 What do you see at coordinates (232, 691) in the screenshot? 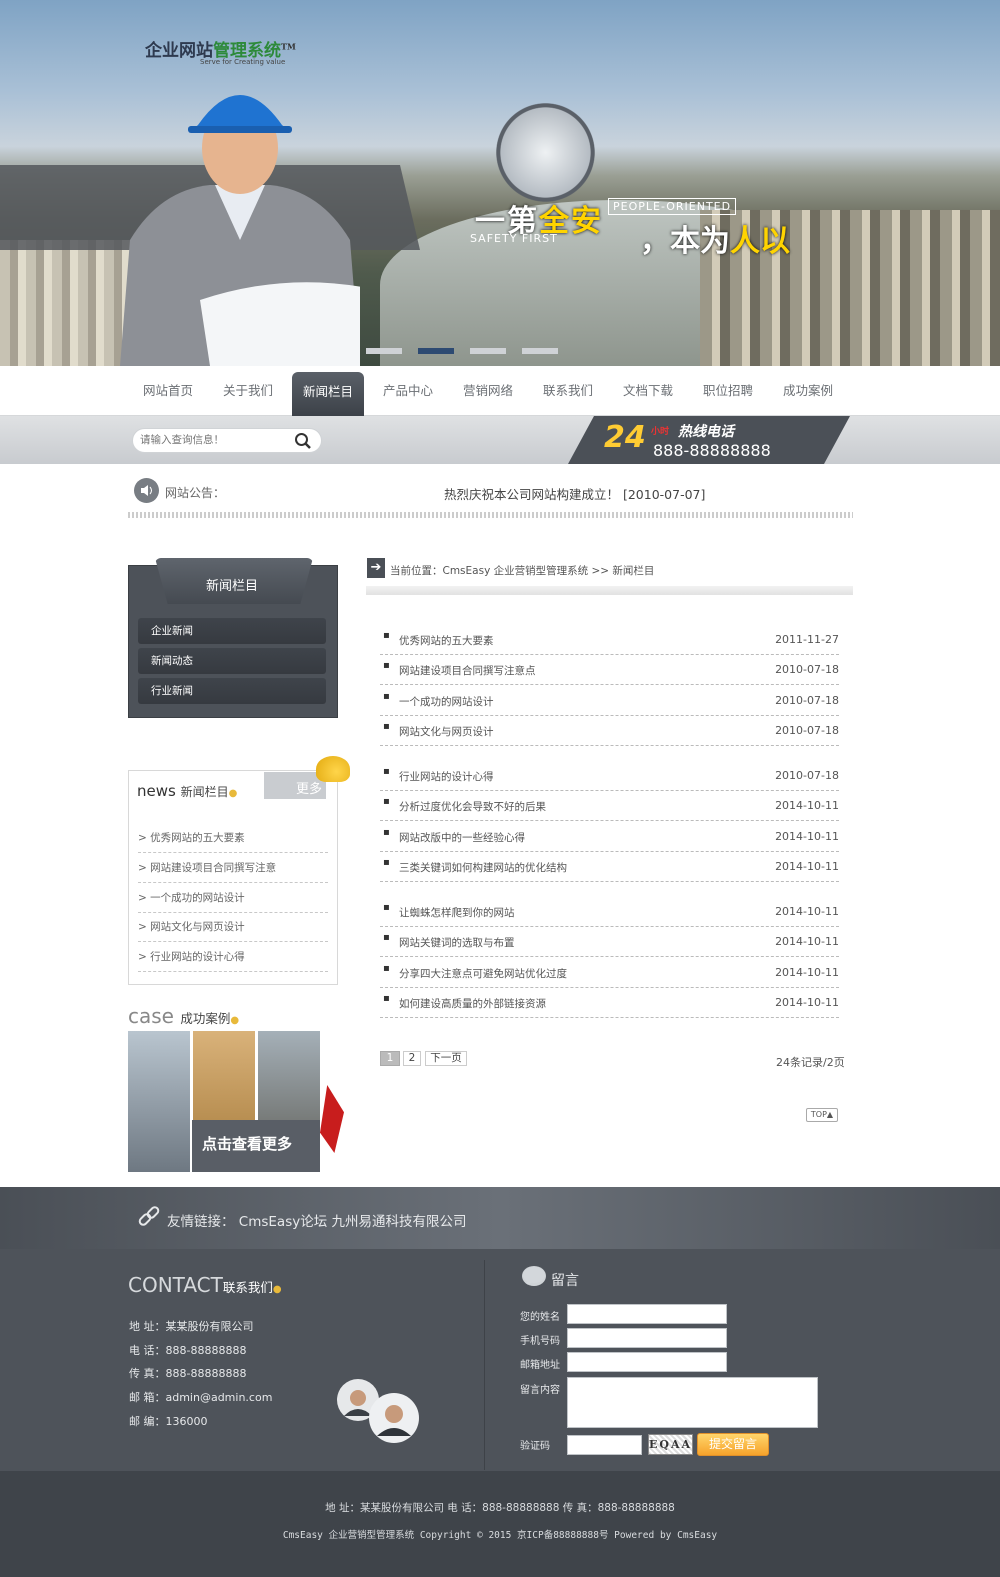
I see `sidebar-item-industry-news: 行业新闻` at bounding box center [232, 691].